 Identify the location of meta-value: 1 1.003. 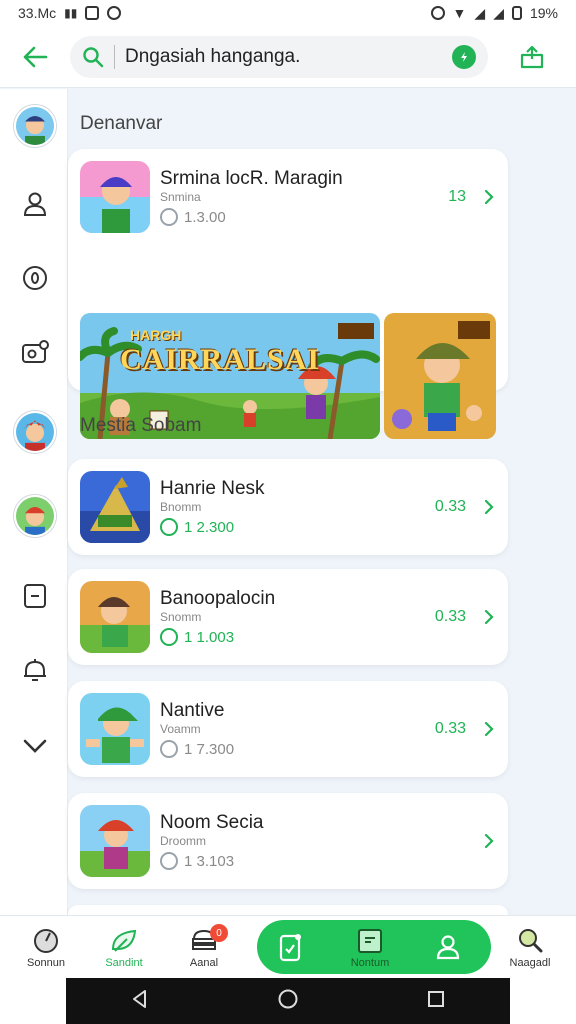
(209, 637).